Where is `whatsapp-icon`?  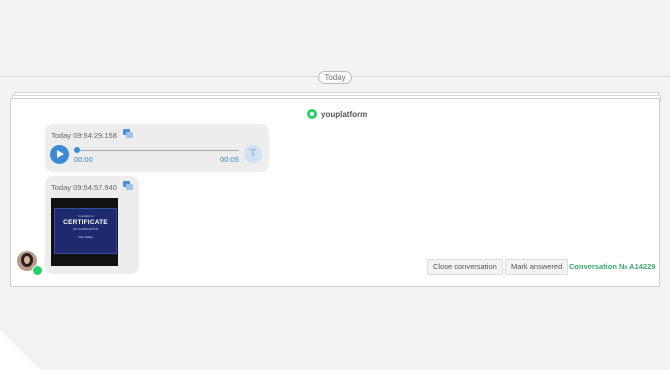 whatsapp-icon is located at coordinates (312, 114).